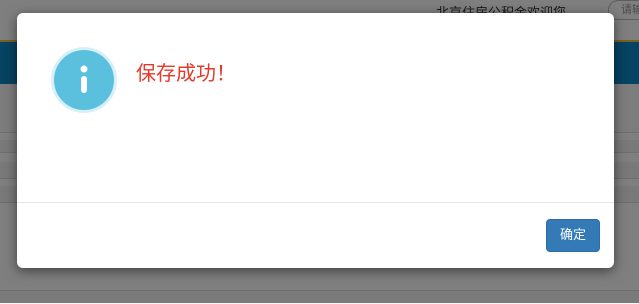  Describe the element at coordinates (186, 73) in the screenshot. I see `success-message: 保存成功！` at that location.